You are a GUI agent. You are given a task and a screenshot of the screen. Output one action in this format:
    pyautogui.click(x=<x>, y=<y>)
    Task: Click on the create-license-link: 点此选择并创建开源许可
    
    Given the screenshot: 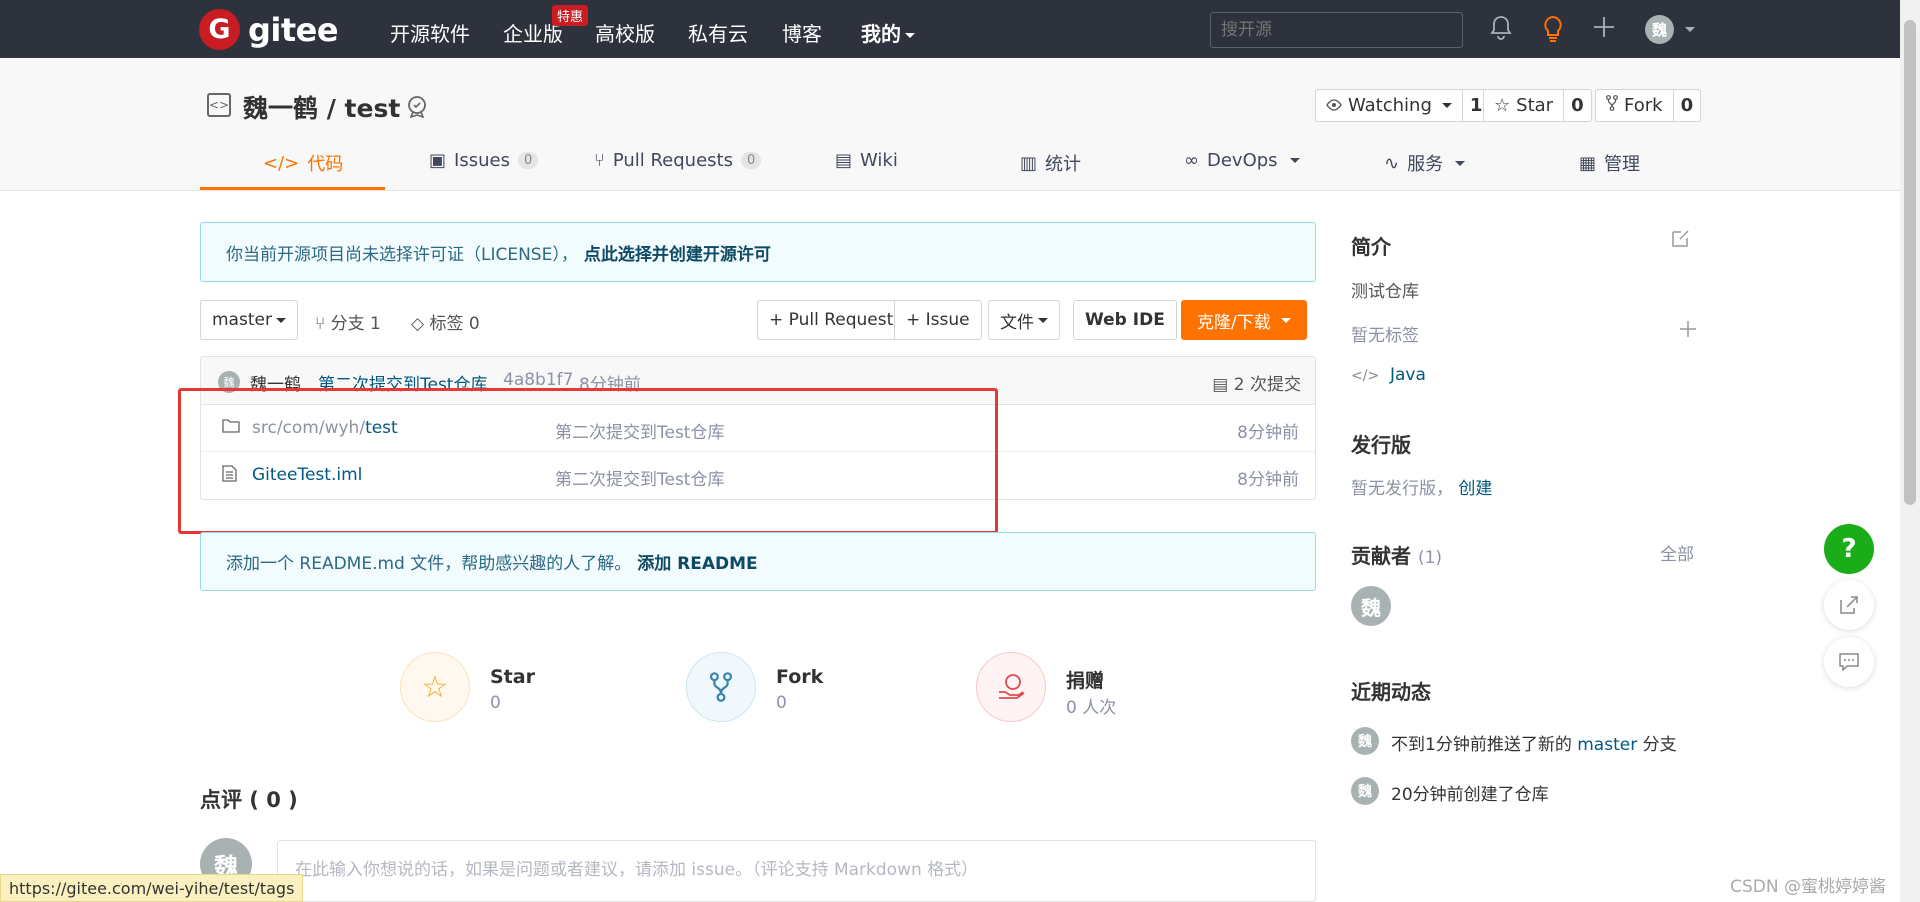 What is the action you would take?
    pyautogui.click(x=677, y=252)
    